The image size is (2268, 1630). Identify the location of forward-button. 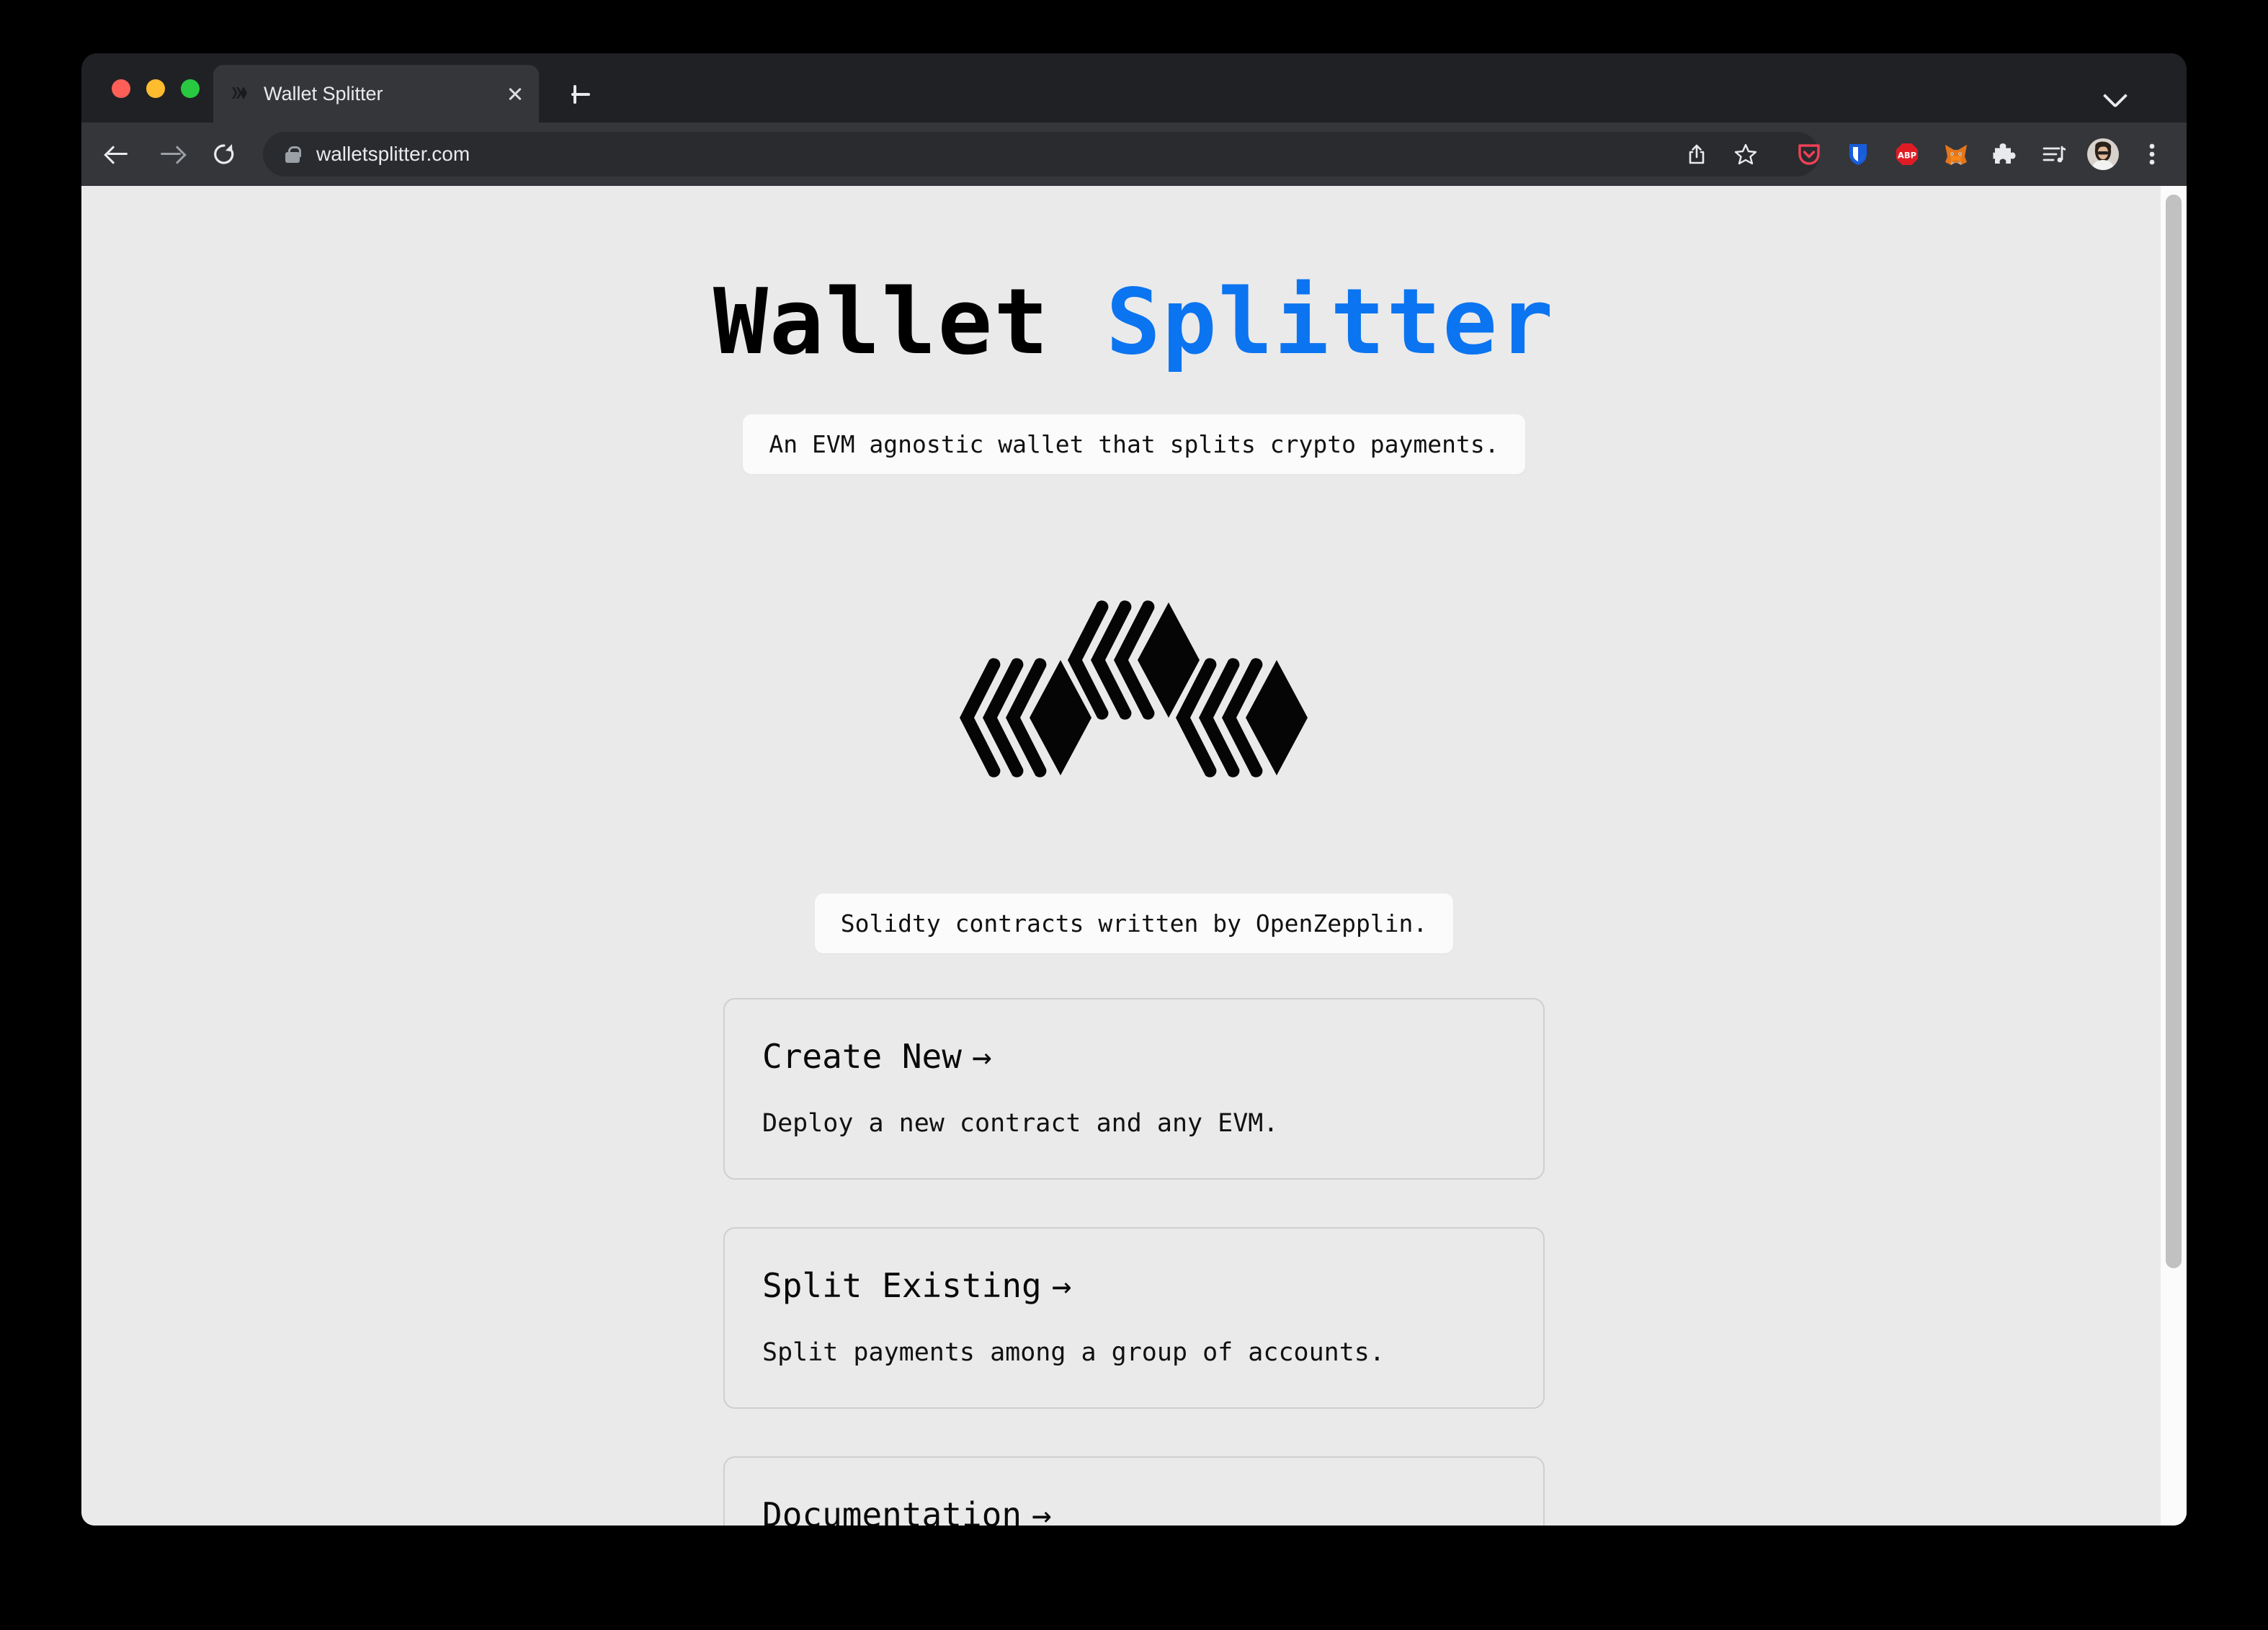
(171, 155).